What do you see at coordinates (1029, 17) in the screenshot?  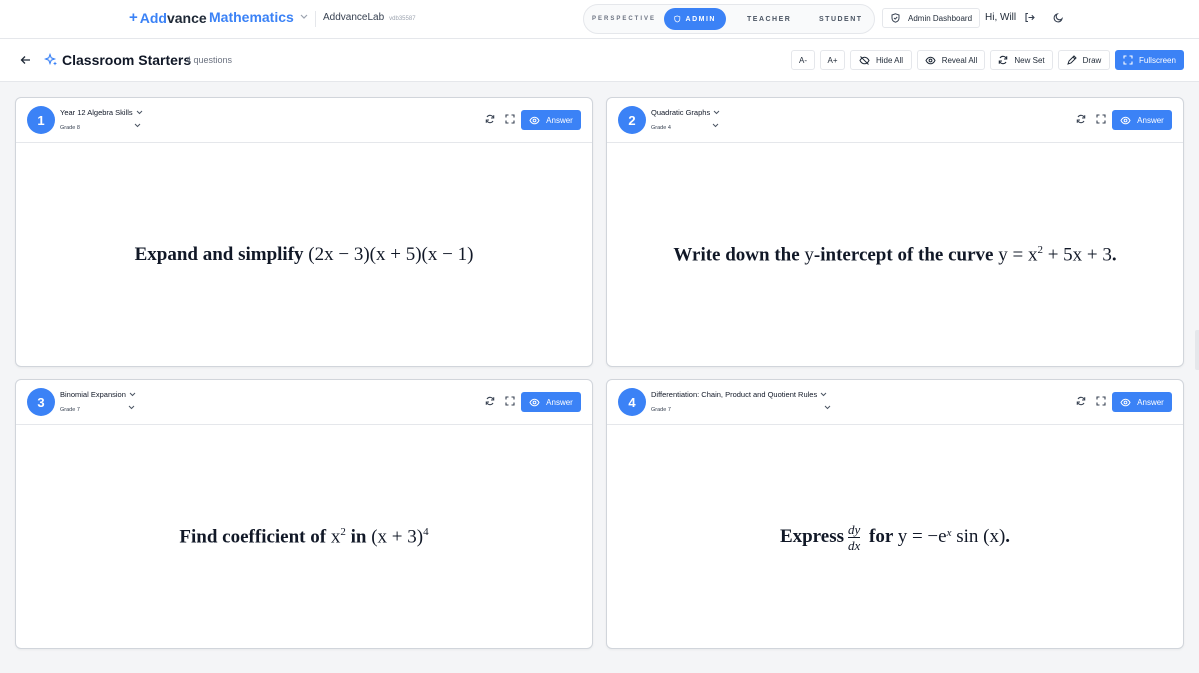 I see `logout-icon` at bounding box center [1029, 17].